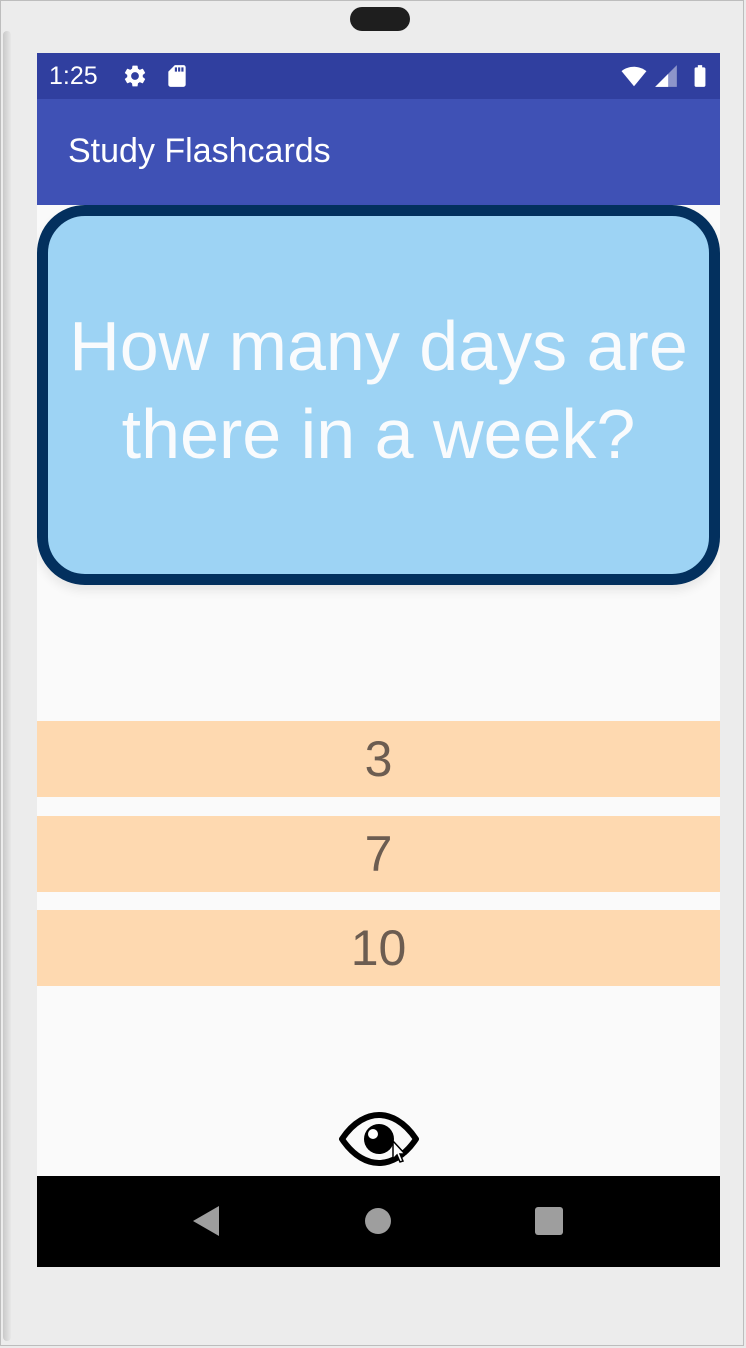 Image resolution: width=746 pixels, height=1348 pixels. What do you see at coordinates (378, 76) in the screenshot?
I see `status-bar: 1:25` at bounding box center [378, 76].